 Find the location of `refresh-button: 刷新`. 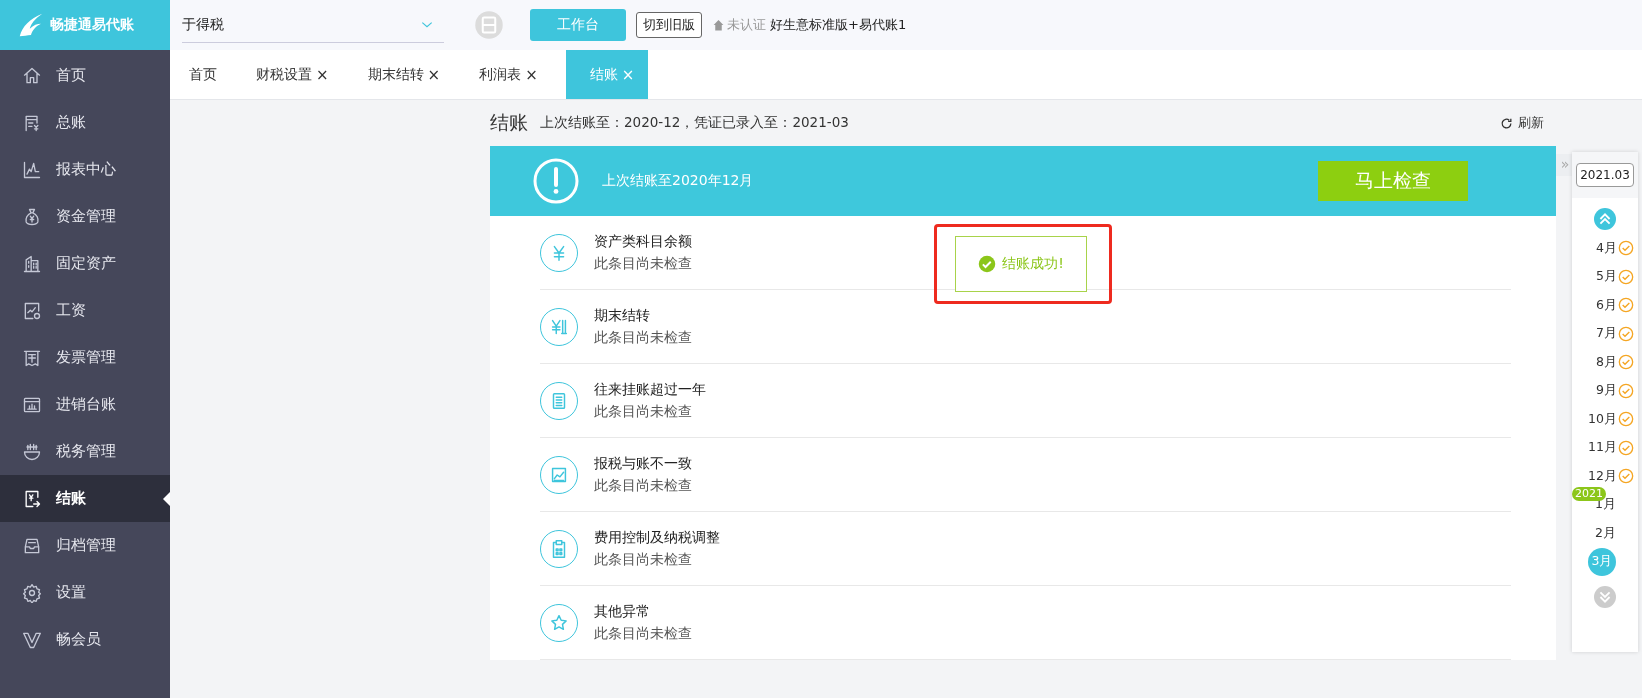

refresh-button: 刷新 is located at coordinates (1522, 123).